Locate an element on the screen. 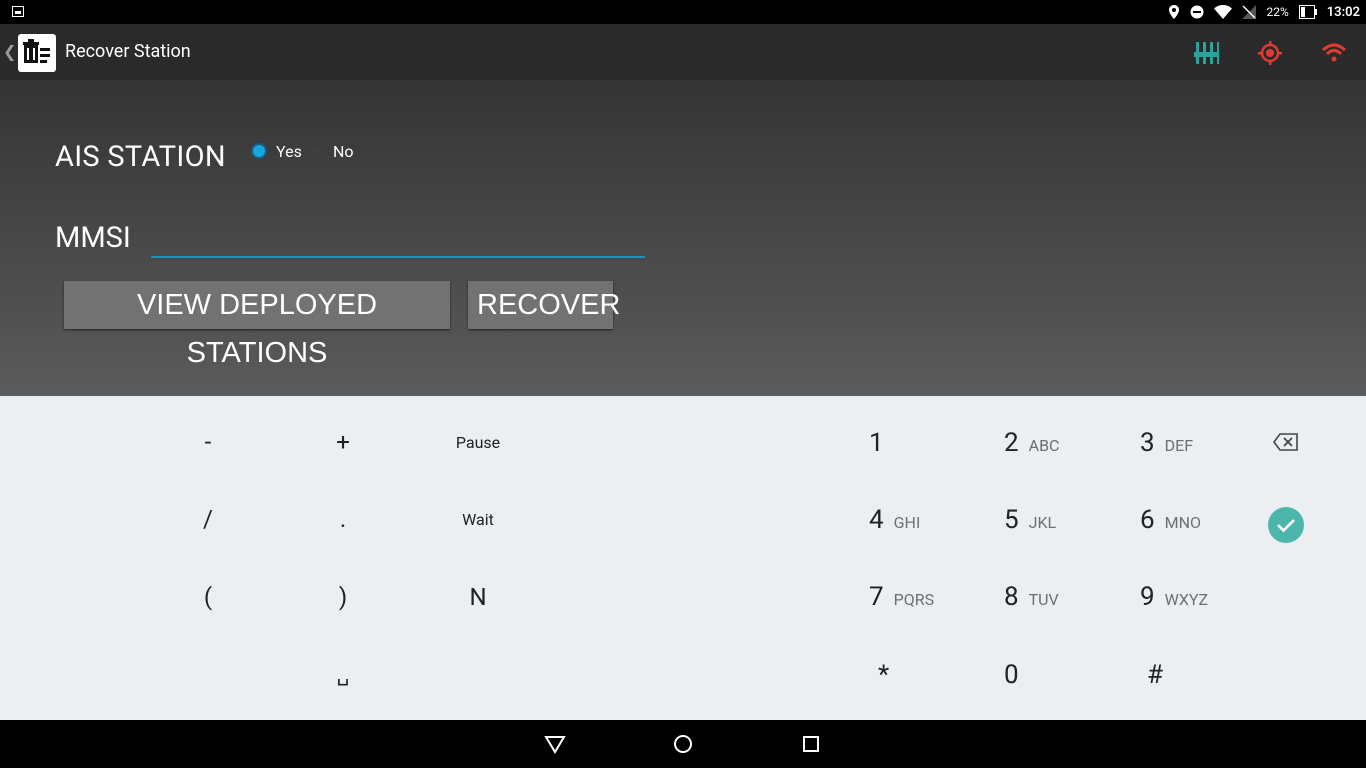  key-1: 1 is located at coordinates (881, 443).